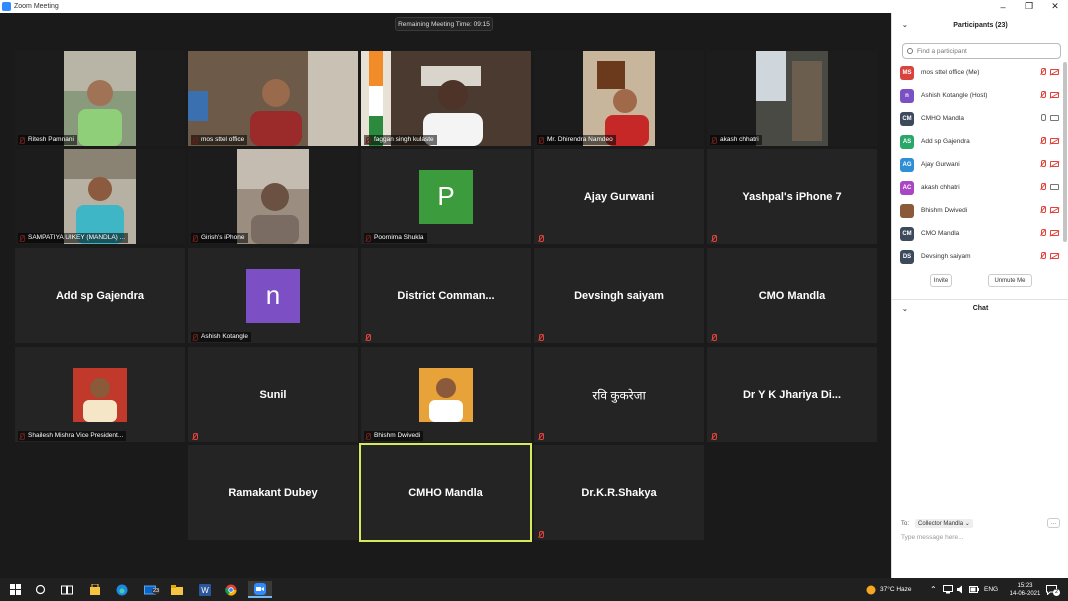 This screenshot has width=1068, height=601. I want to click on input-language: ENG, so click(991, 589).